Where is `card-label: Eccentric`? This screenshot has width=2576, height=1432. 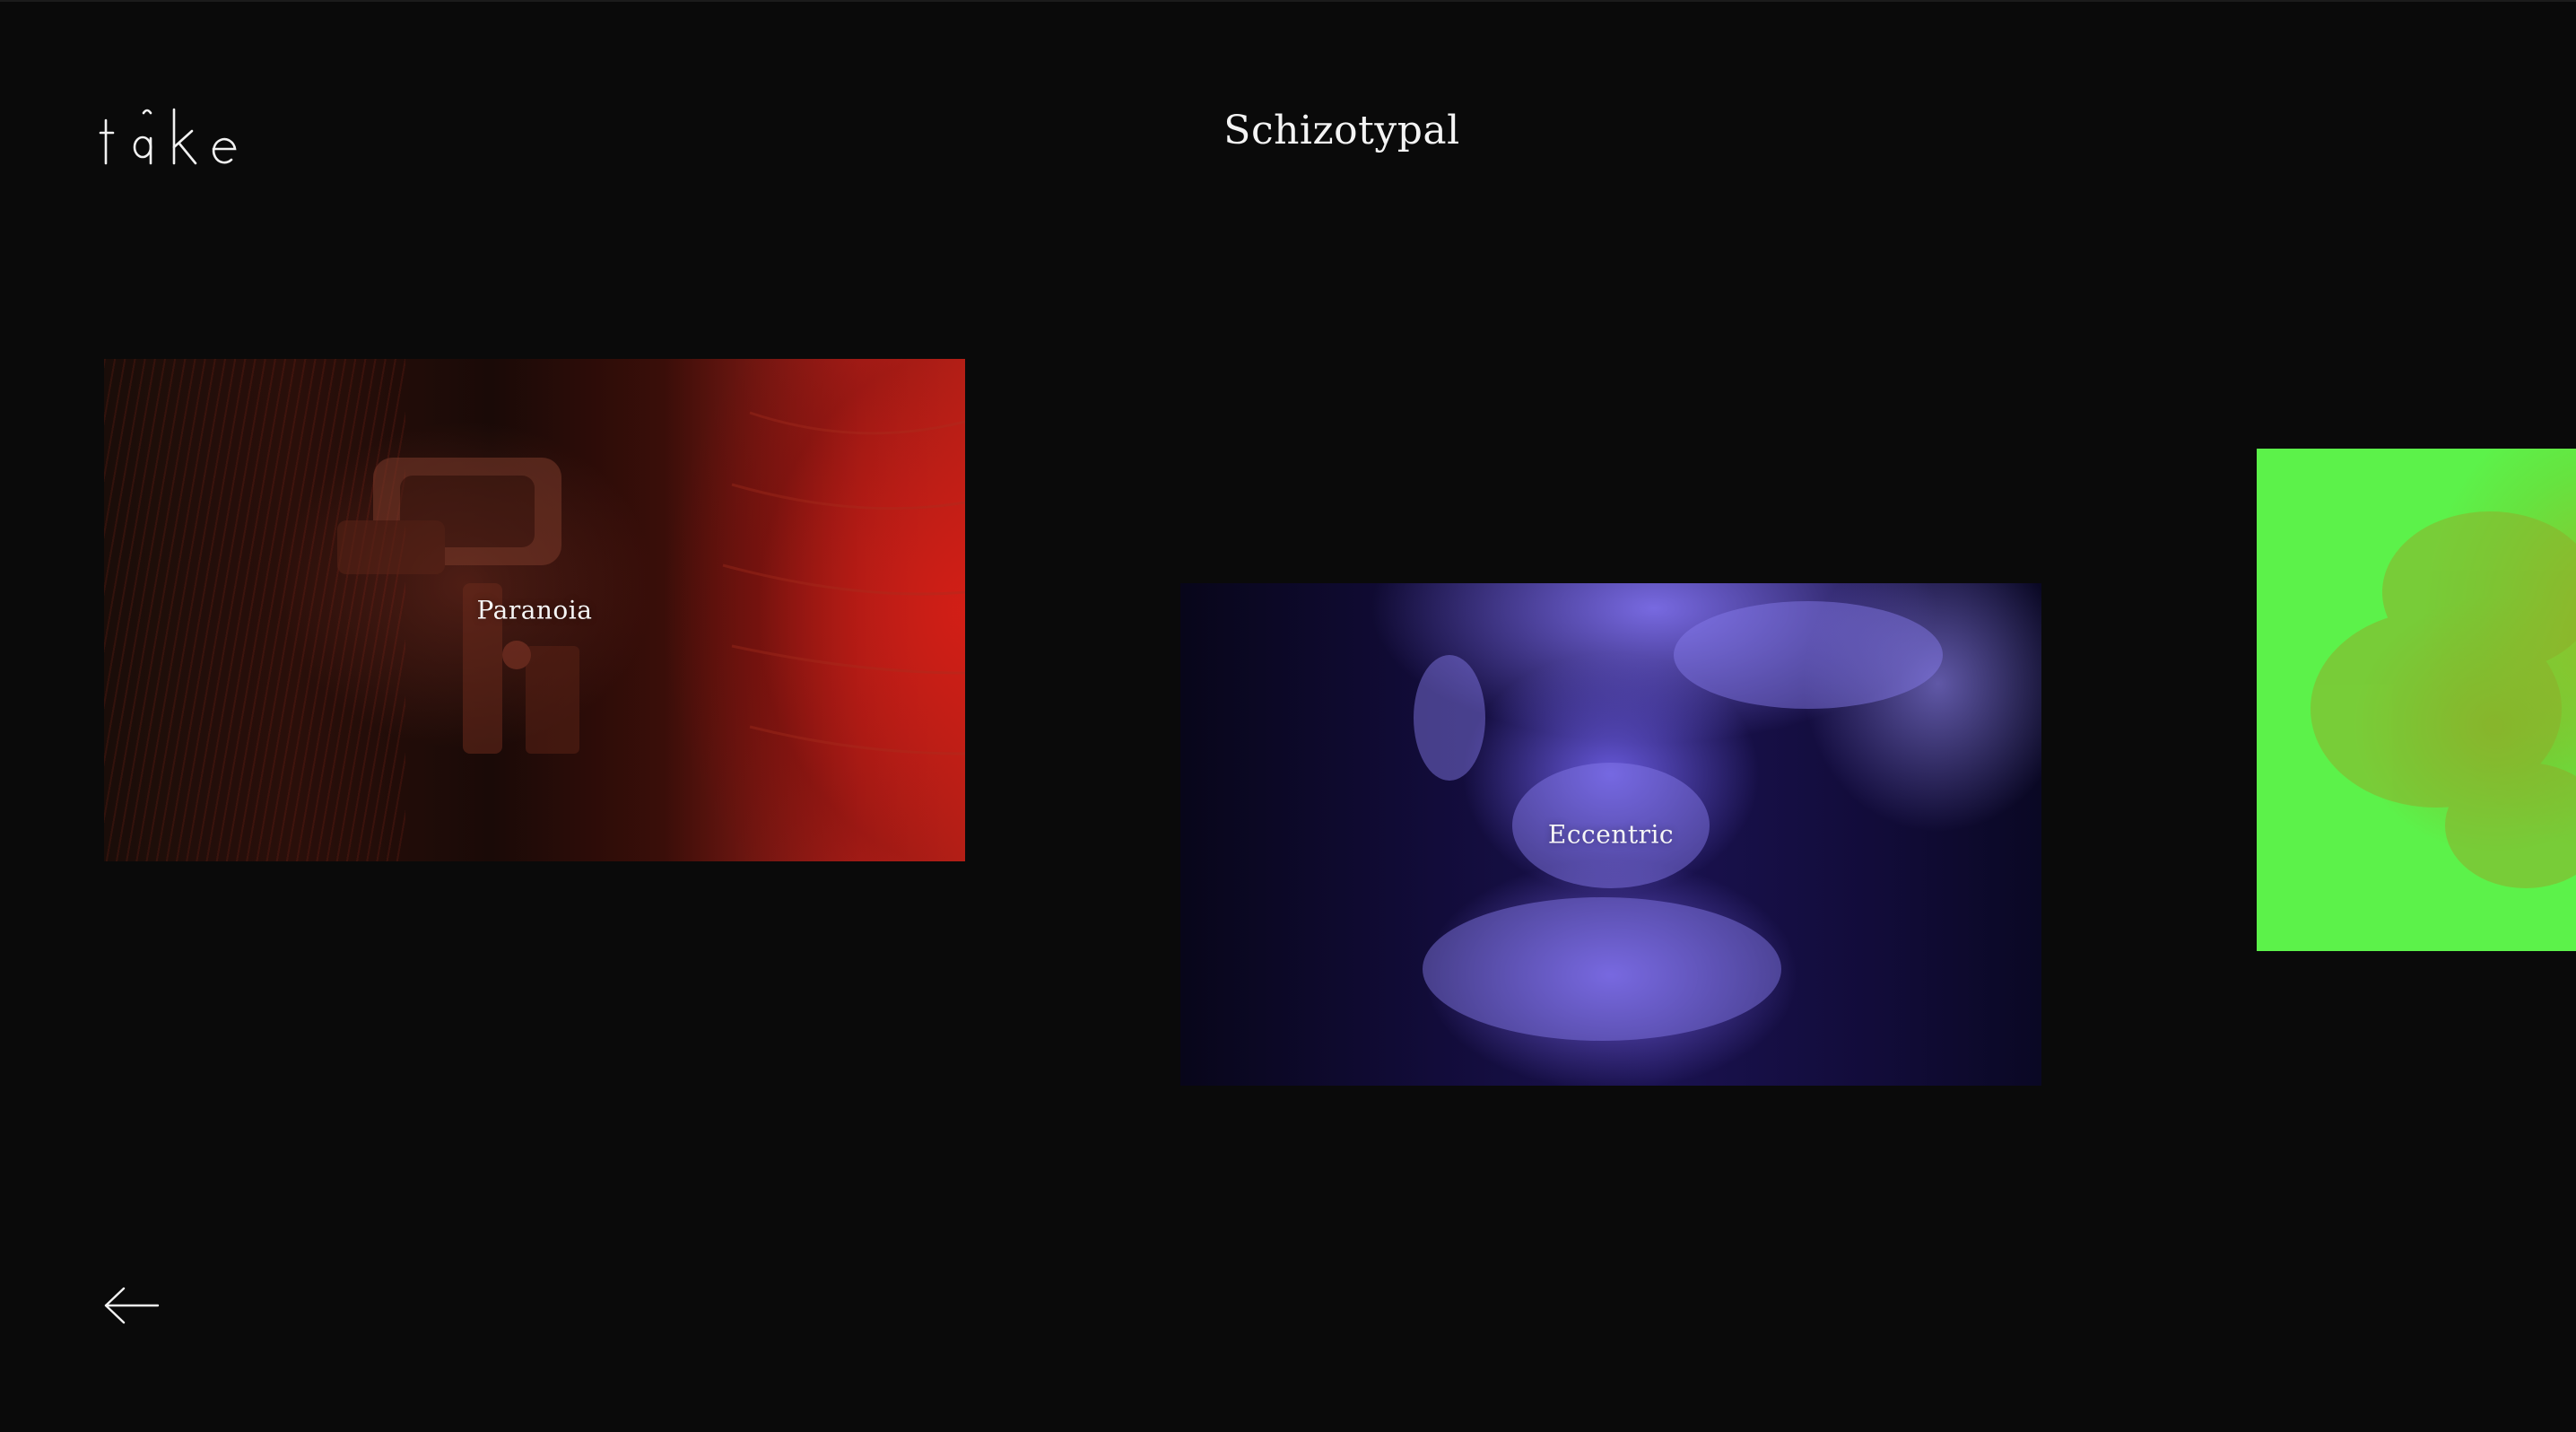
card-label: Eccentric is located at coordinates (1611, 834).